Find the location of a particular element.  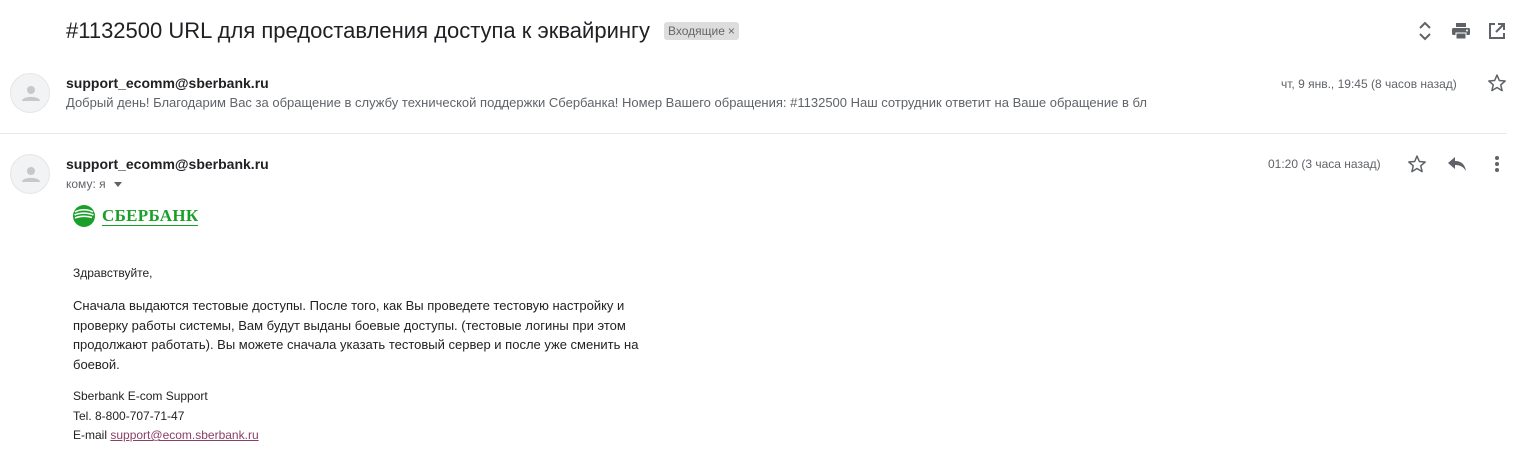

expand-collapse-icon is located at coordinates (1425, 31).